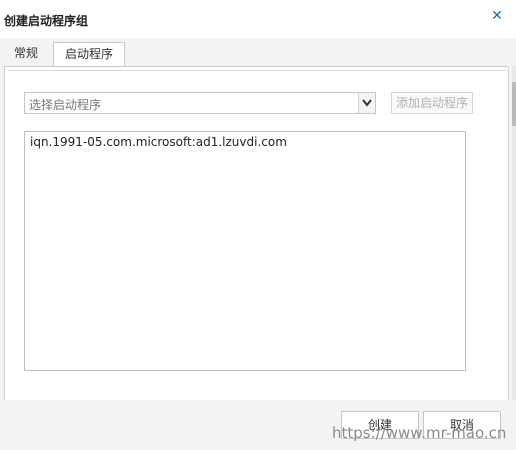 This screenshot has width=516, height=450. I want to click on add-initiator-button: 添加启动程序, so click(432, 103).